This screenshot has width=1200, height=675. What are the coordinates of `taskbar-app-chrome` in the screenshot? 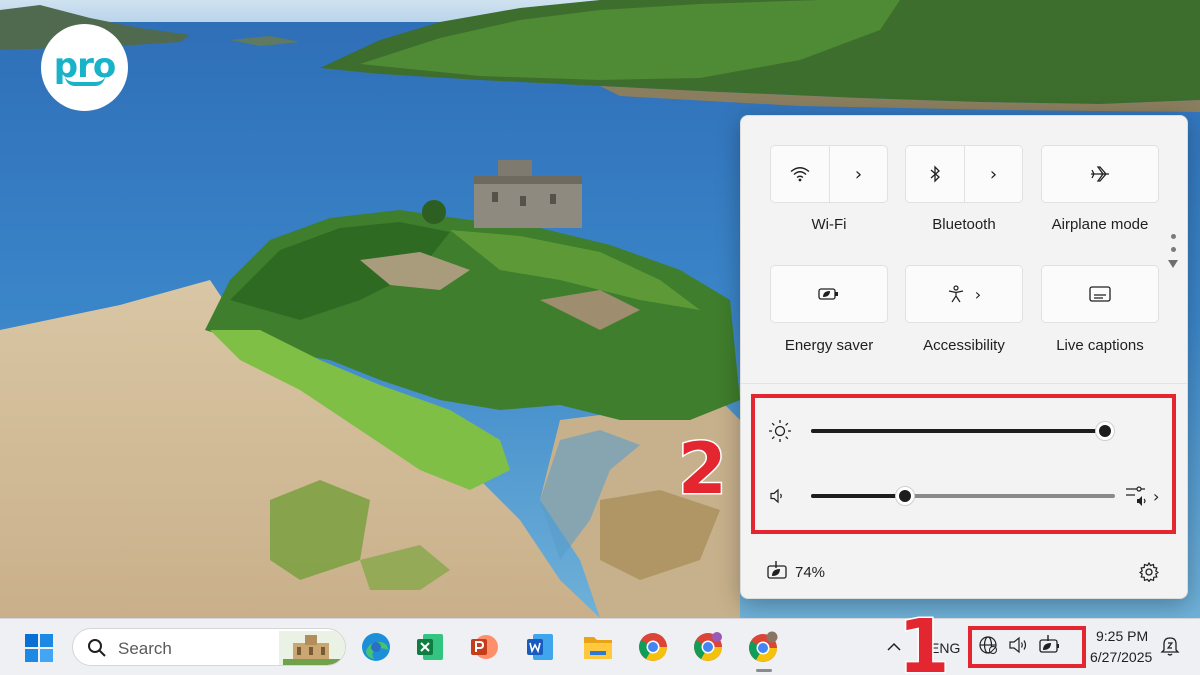 It's located at (653, 647).